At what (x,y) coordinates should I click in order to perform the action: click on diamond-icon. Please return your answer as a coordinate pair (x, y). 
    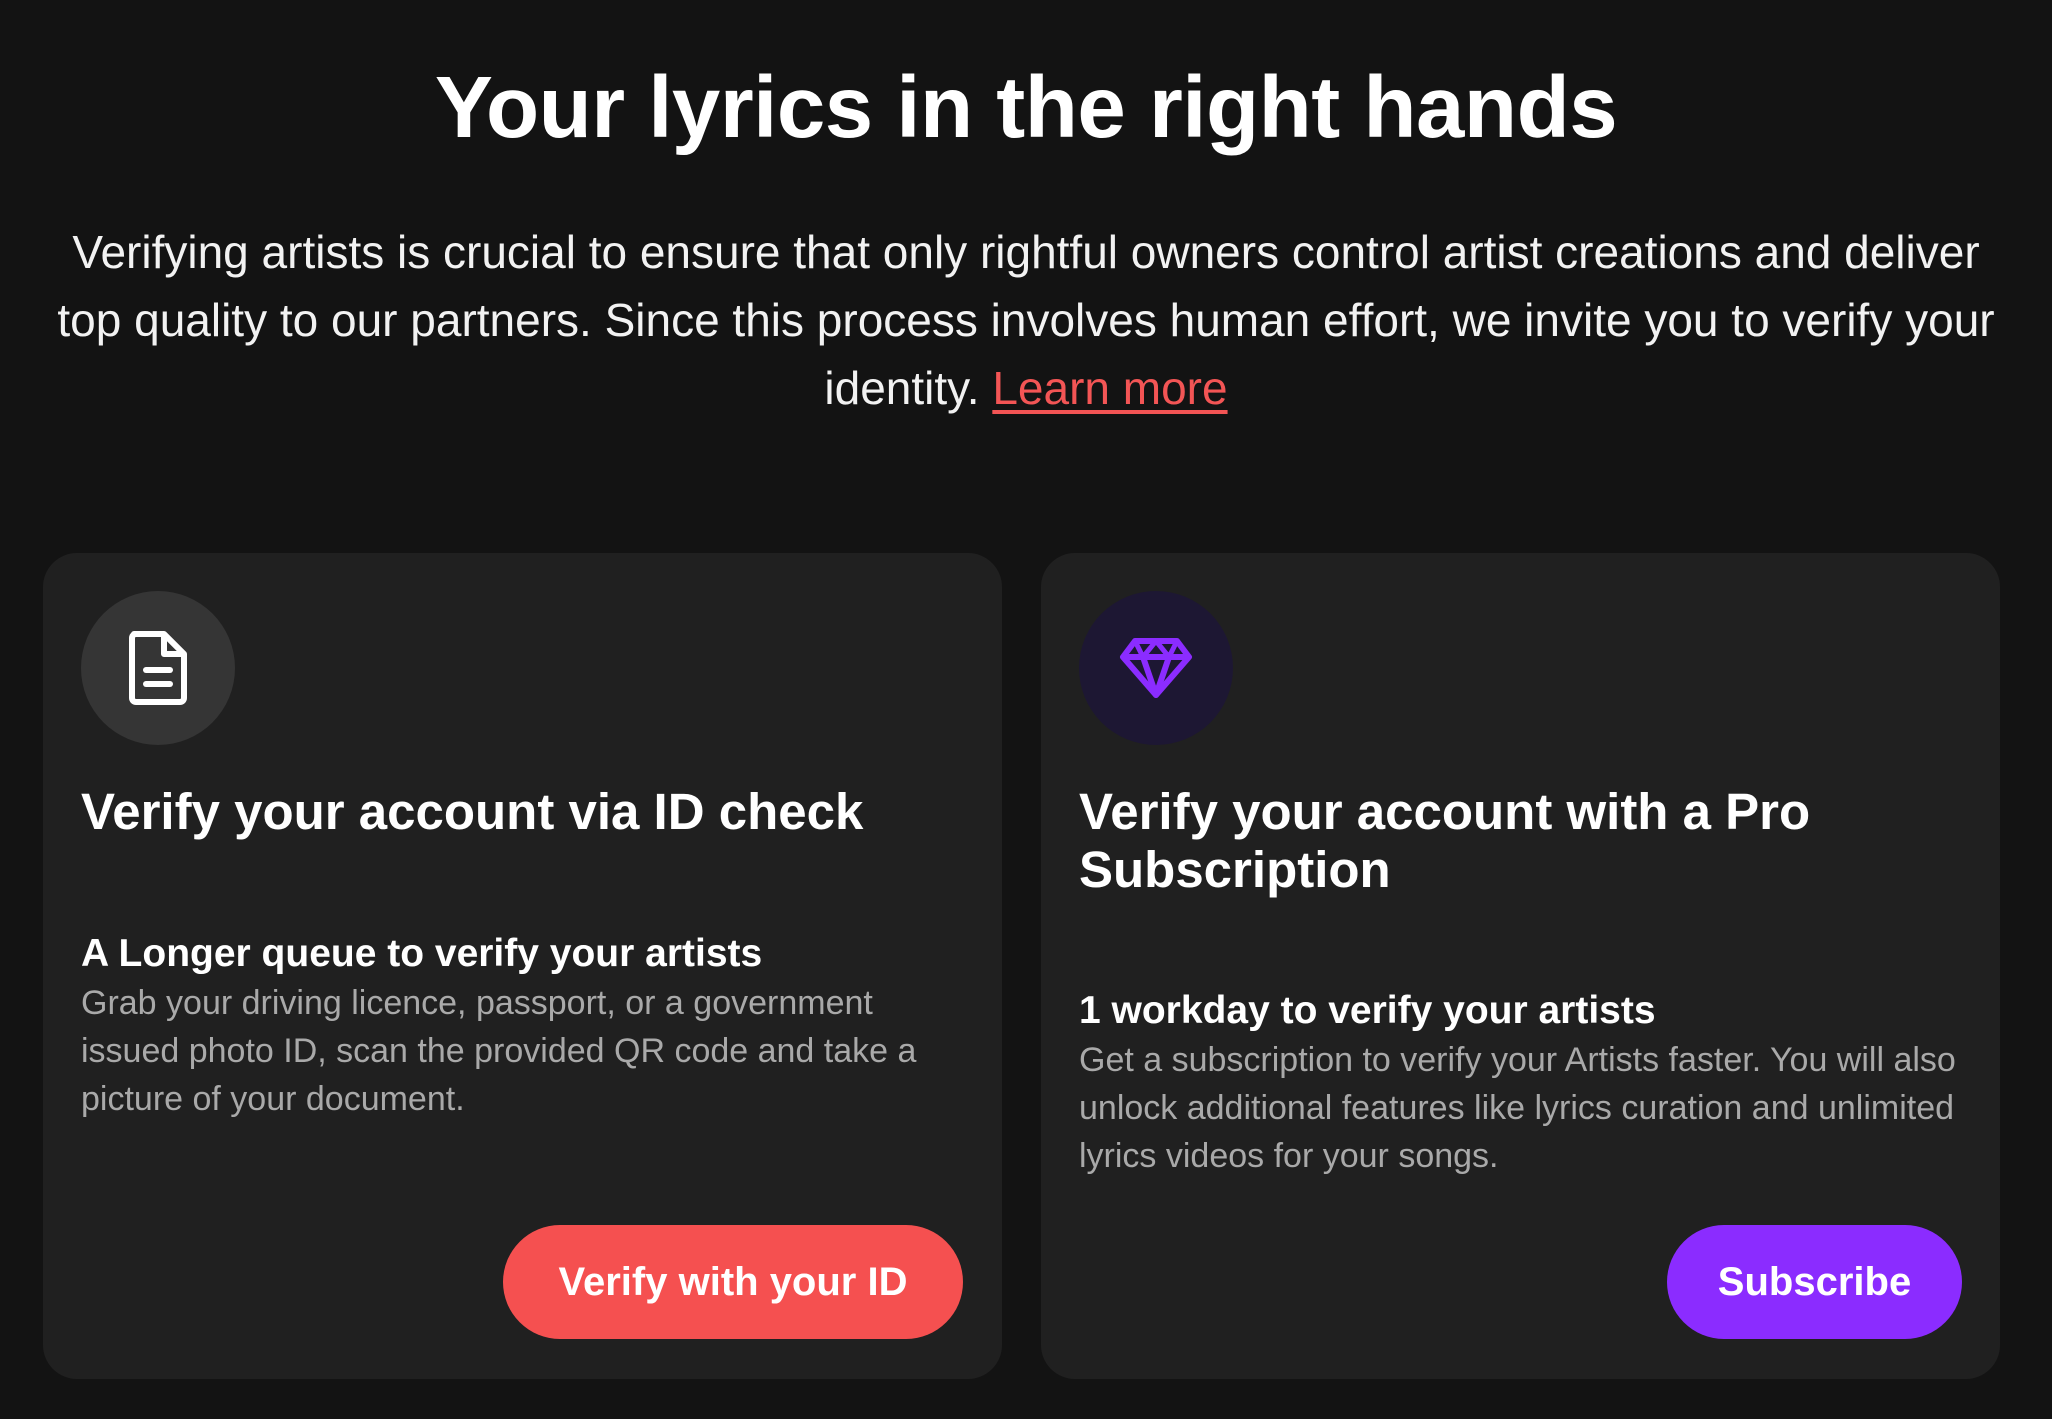
    Looking at the image, I should click on (1156, 668).